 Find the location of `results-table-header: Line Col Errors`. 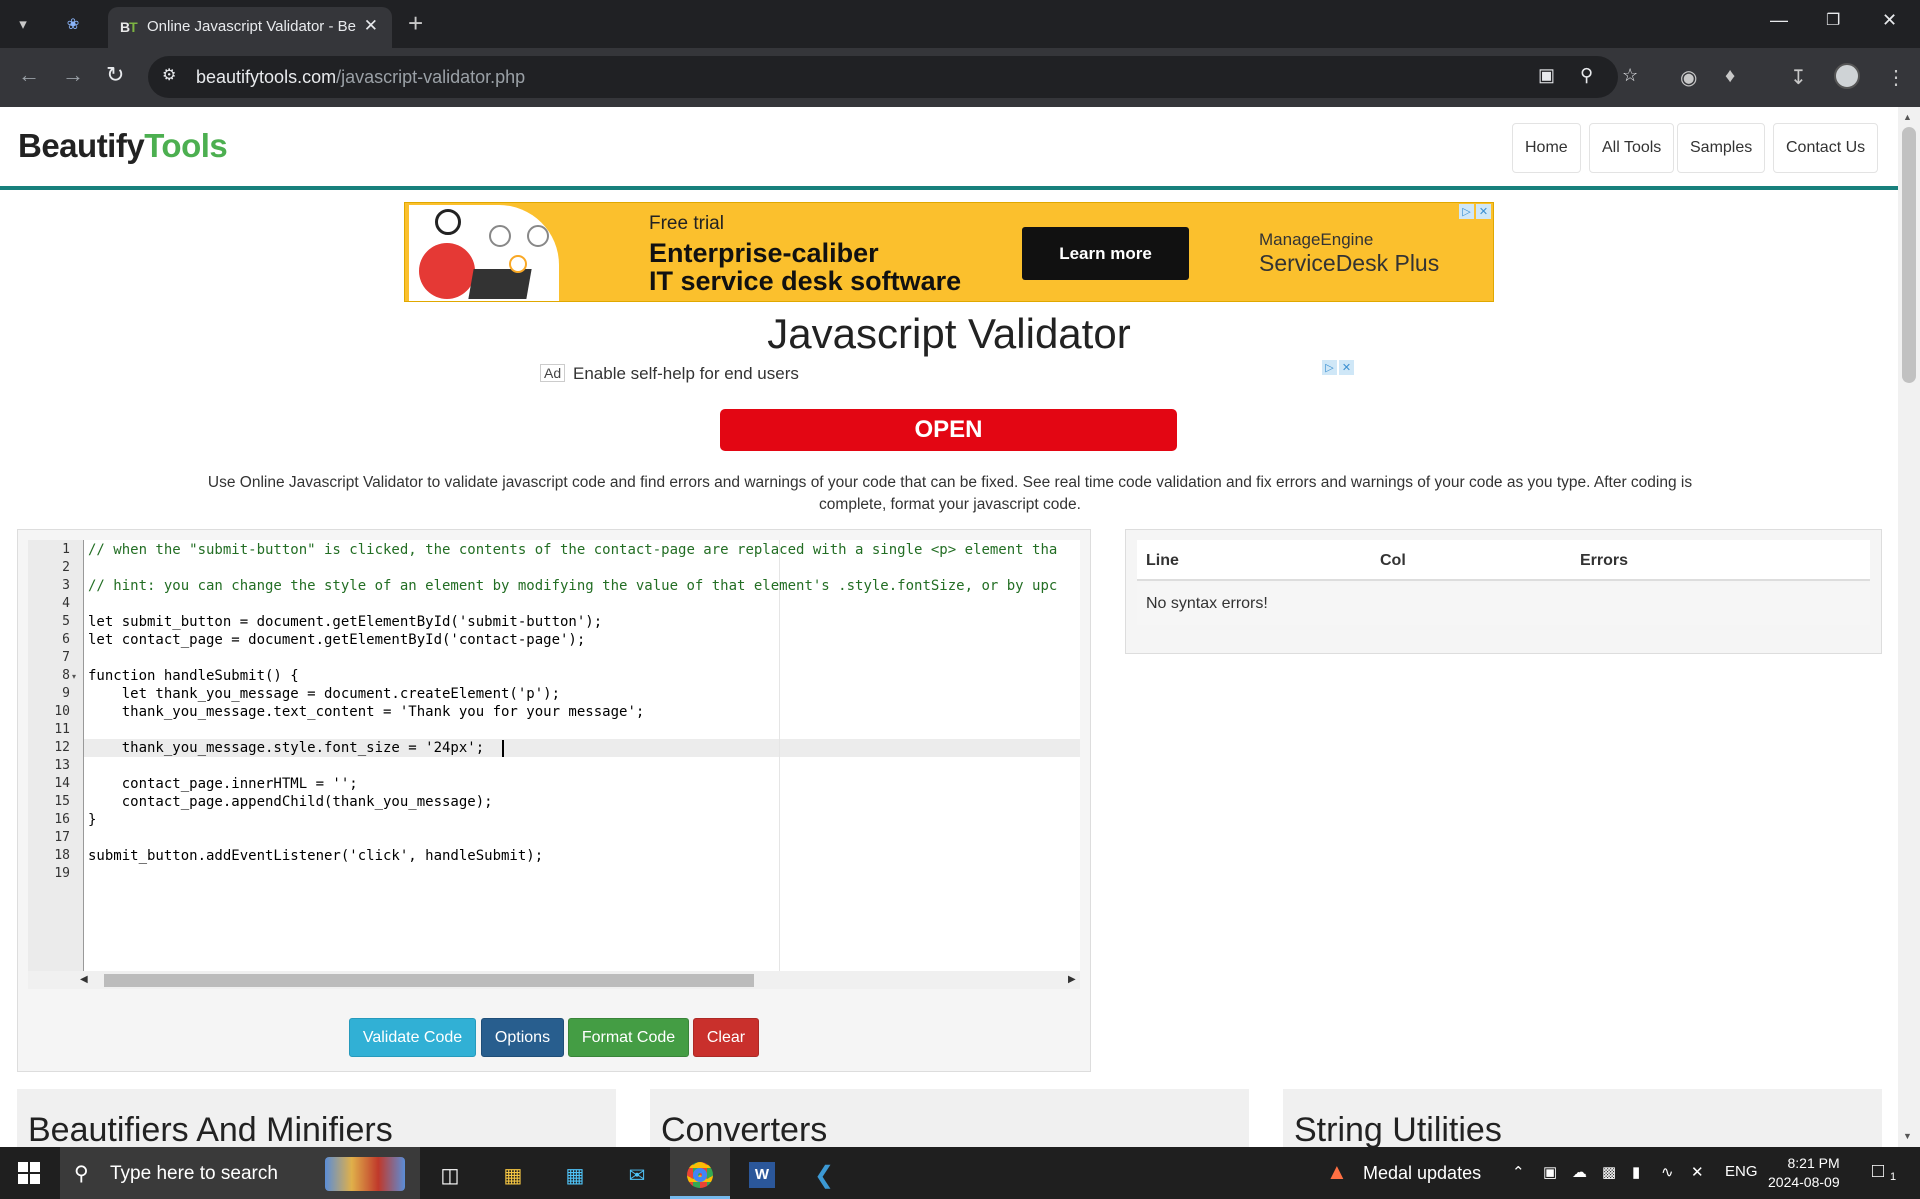

results-table-header: Line Col Errors is located at coordinates (1503, 560).